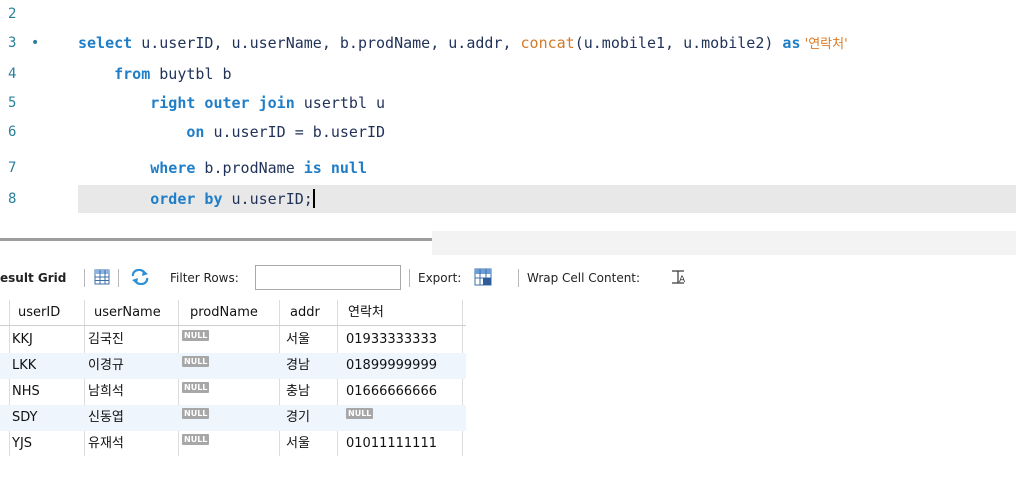  Describe the element at coordinates (12, 199) in the screenshot. I see `line-number: 8` at that location.